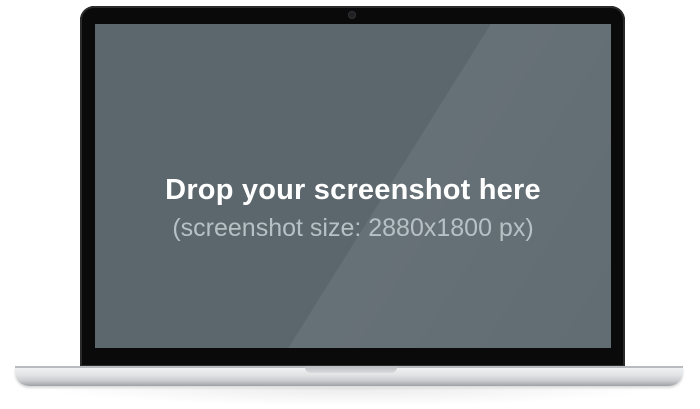 Image resolution: width=700 pixels, height=409 pixels. I want to click on size-hint: (screenshot size: 2880x1800 px), so click(353, 228).